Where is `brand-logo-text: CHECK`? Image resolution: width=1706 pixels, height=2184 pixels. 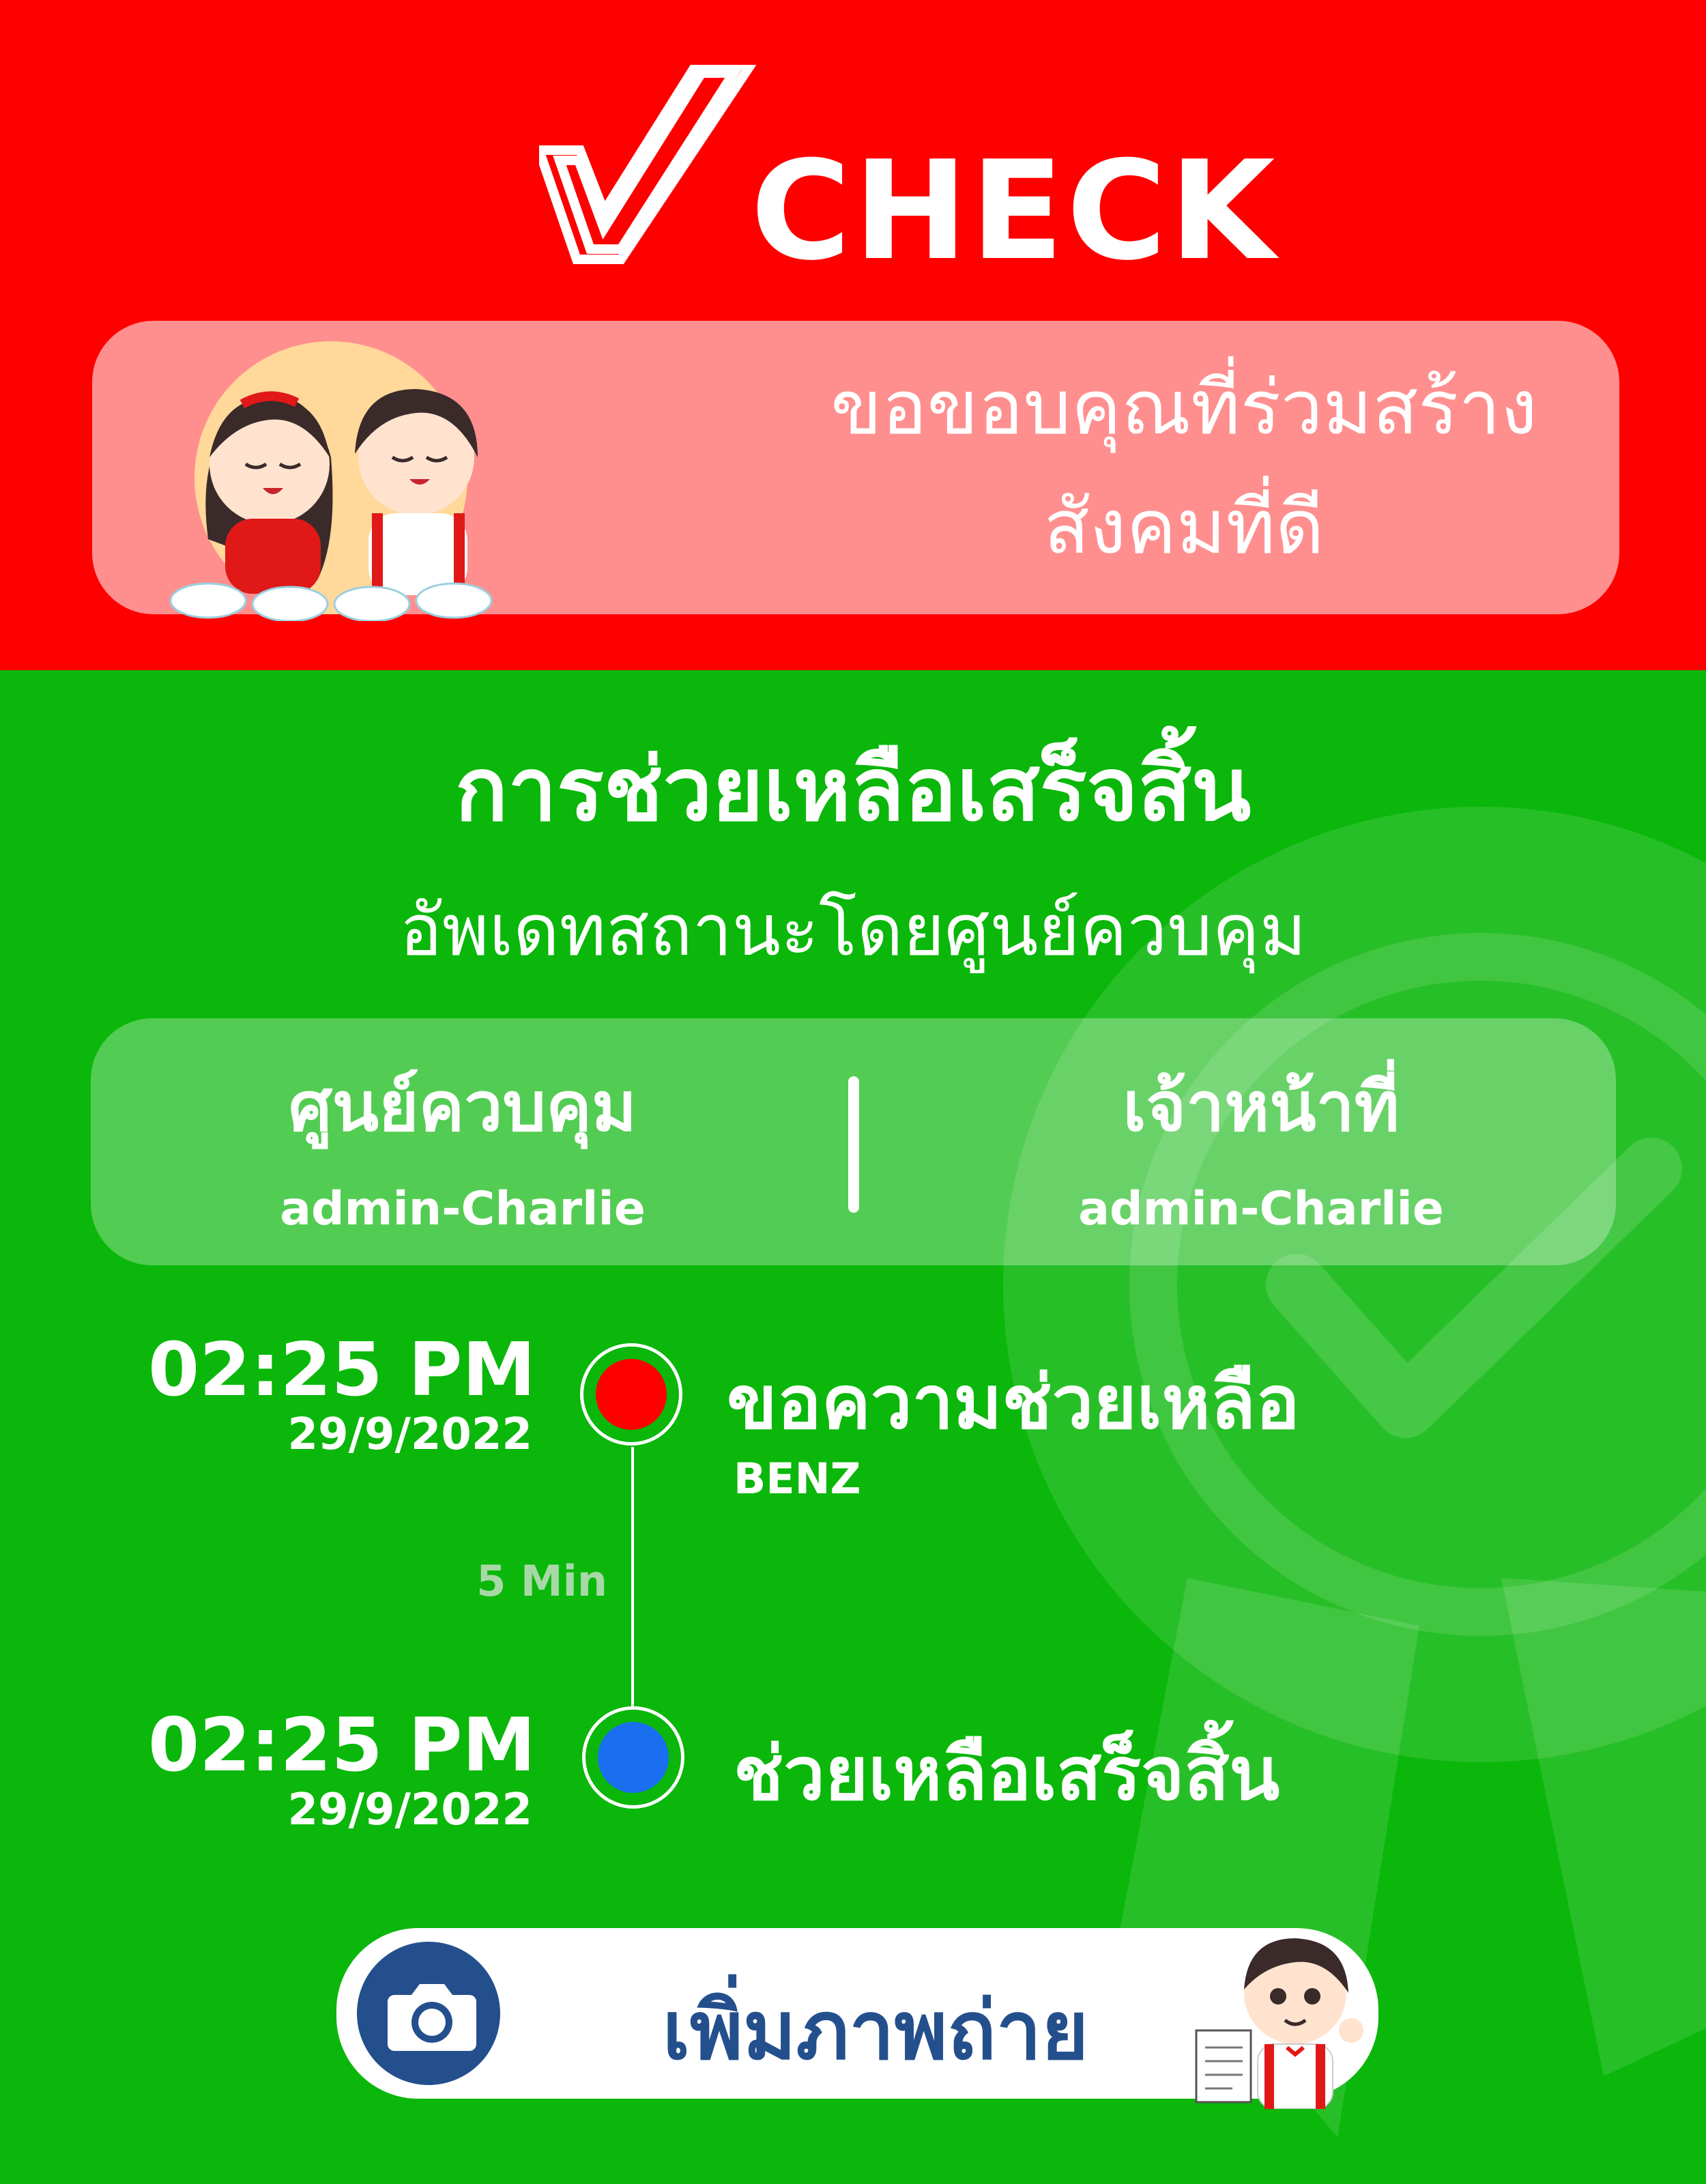
brand-logo-text: CHECK is located at coordinates (1015, 211).